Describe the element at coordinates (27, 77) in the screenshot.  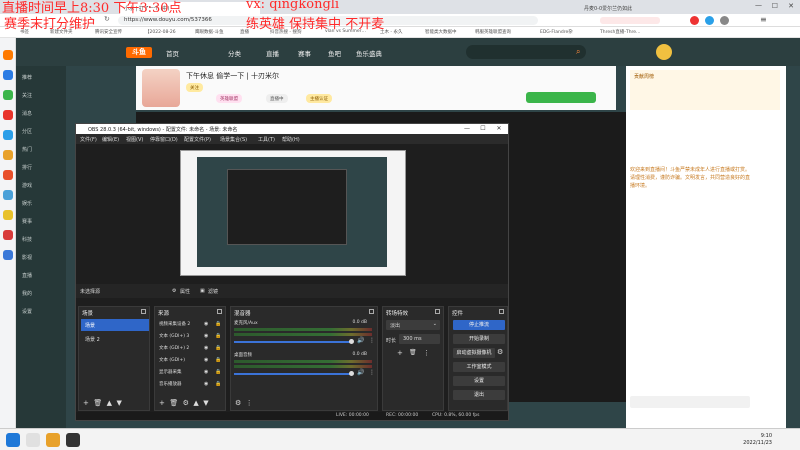
I see `sidenav-item: 推荐` at that location.